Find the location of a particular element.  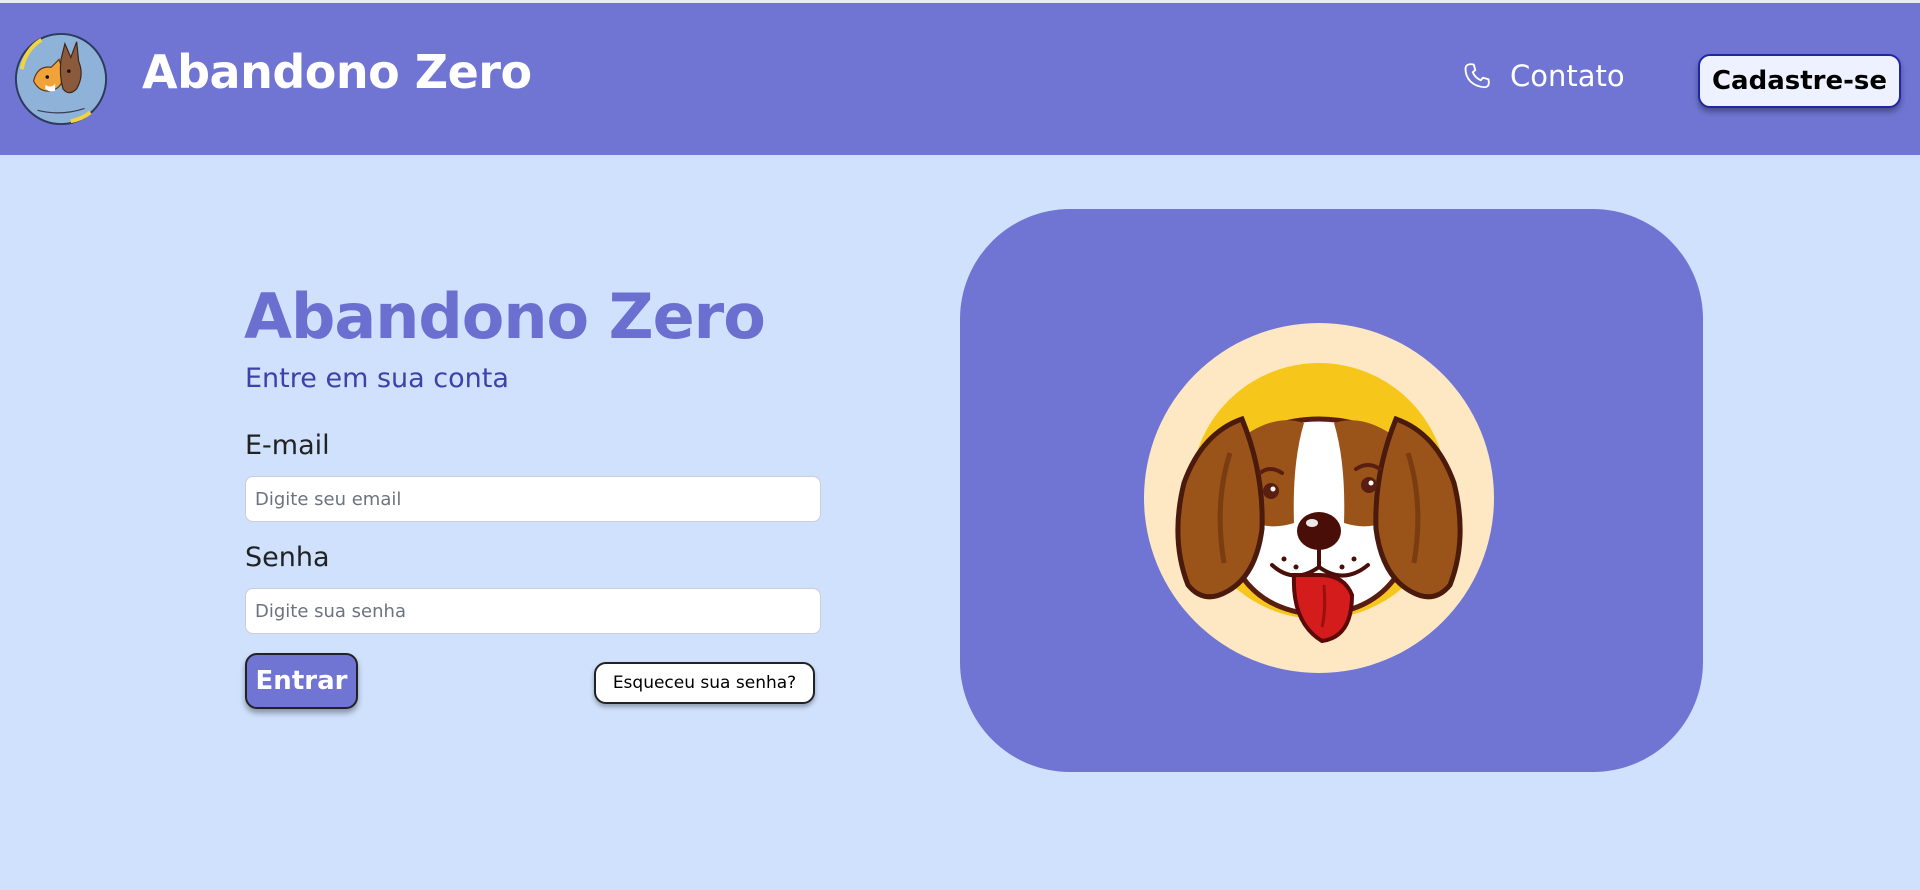

email-field is located at coordinates (533, 499).